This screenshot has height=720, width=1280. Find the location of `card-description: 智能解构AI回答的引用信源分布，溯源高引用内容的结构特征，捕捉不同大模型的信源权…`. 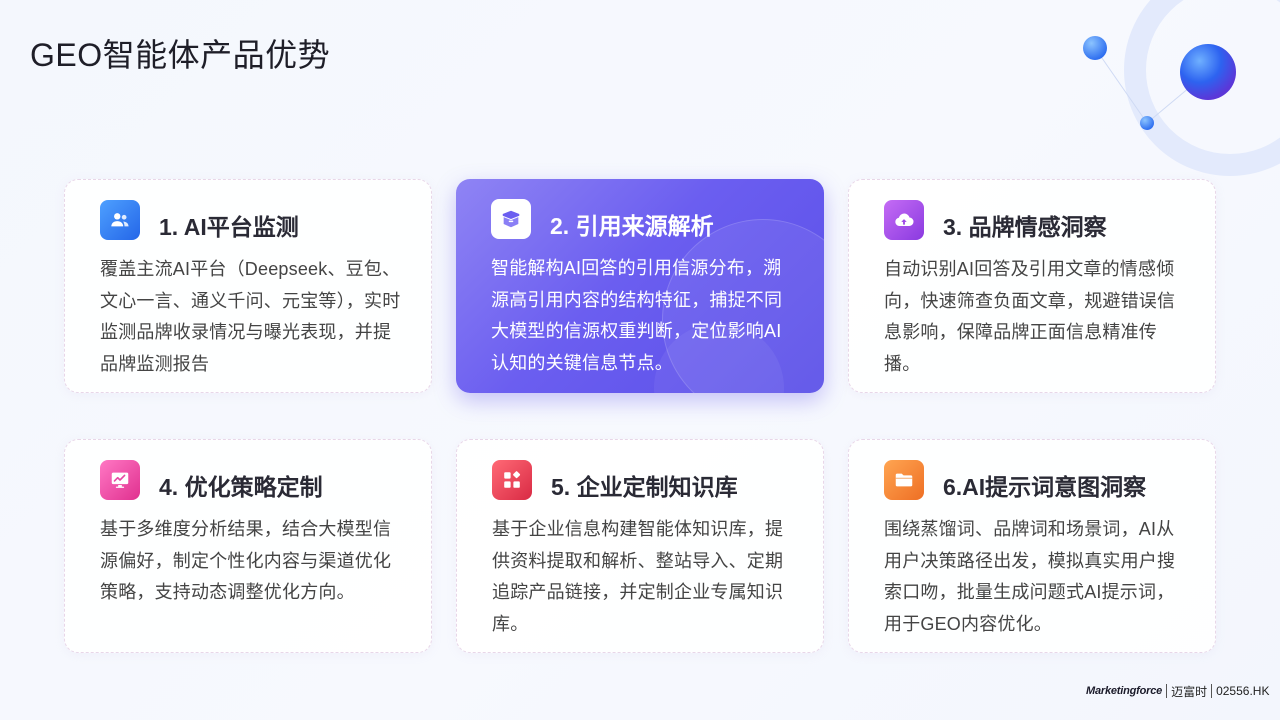

card-description: 智能解构AI回答的引用信源分布，溯源高引用内容的结构特征，捕捉不同大模型的信源权… is located at coordinates (637, 315).